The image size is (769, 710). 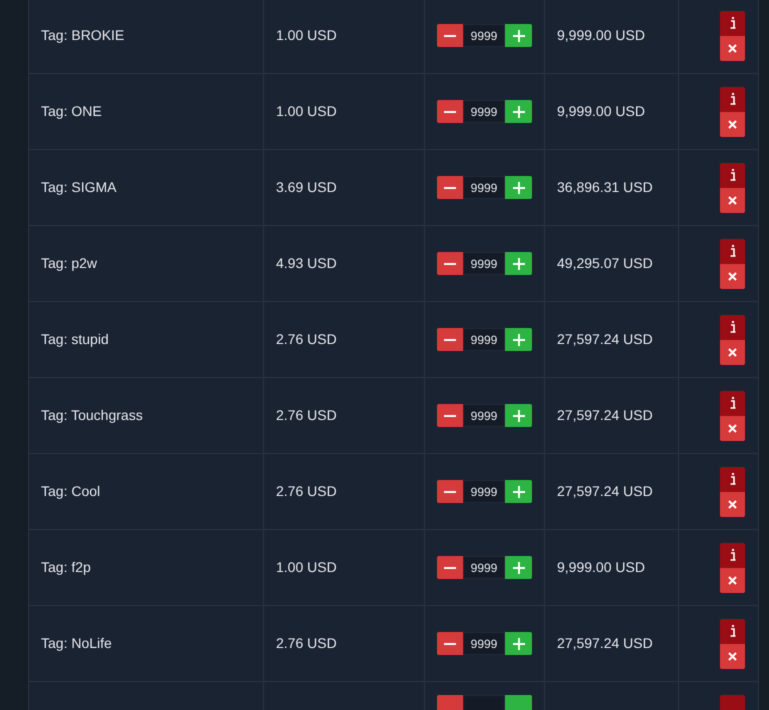 What do you see at coordinates (69, 263) in the screenshot?
I see `item-name: Tag: p2w` at bounding box center [69, 263].